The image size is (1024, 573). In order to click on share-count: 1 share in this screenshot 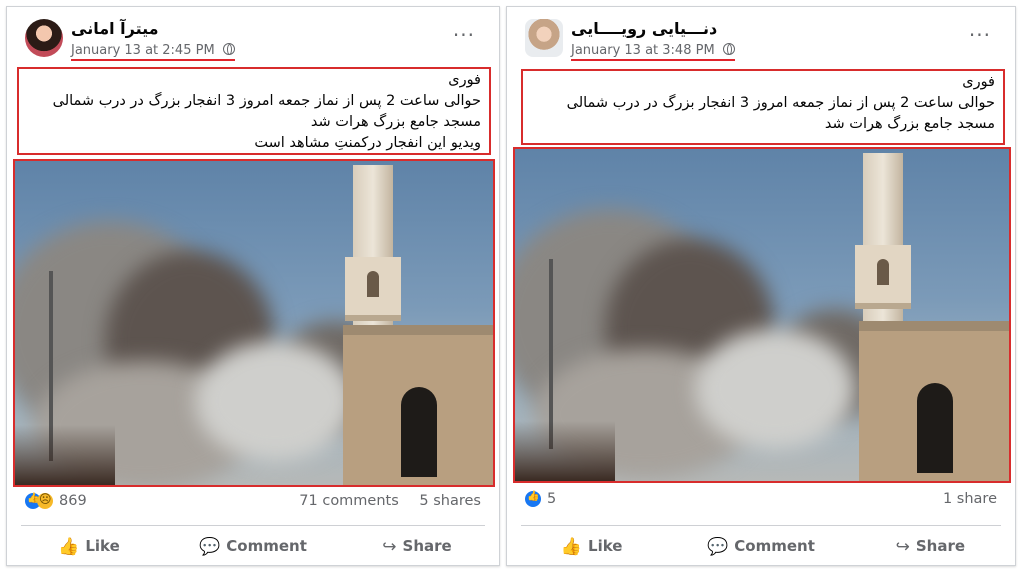, I will do `click(970, 499)`.